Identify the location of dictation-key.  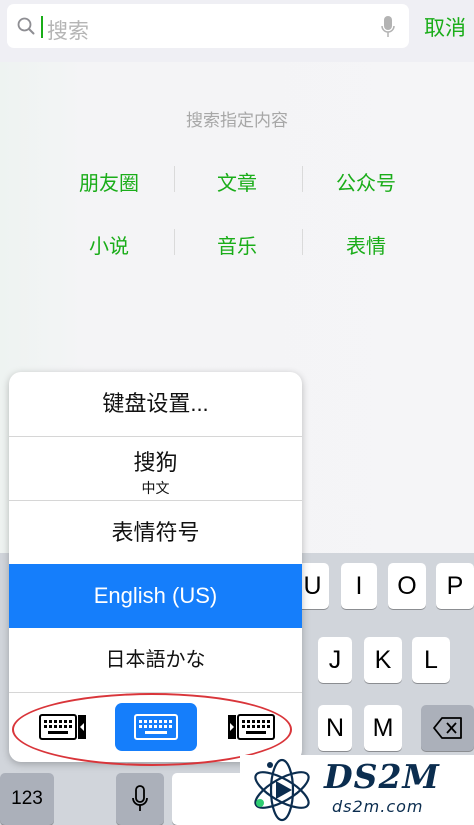
(140, 799).